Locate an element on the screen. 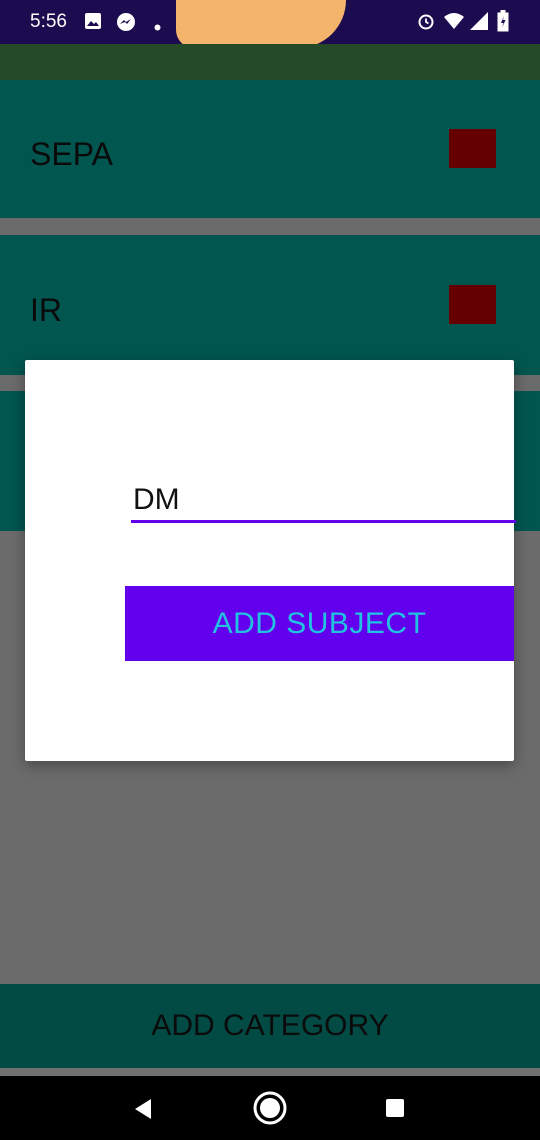 The image size is (540, 1140). category-item: IR is located at coordinates (270, 305).